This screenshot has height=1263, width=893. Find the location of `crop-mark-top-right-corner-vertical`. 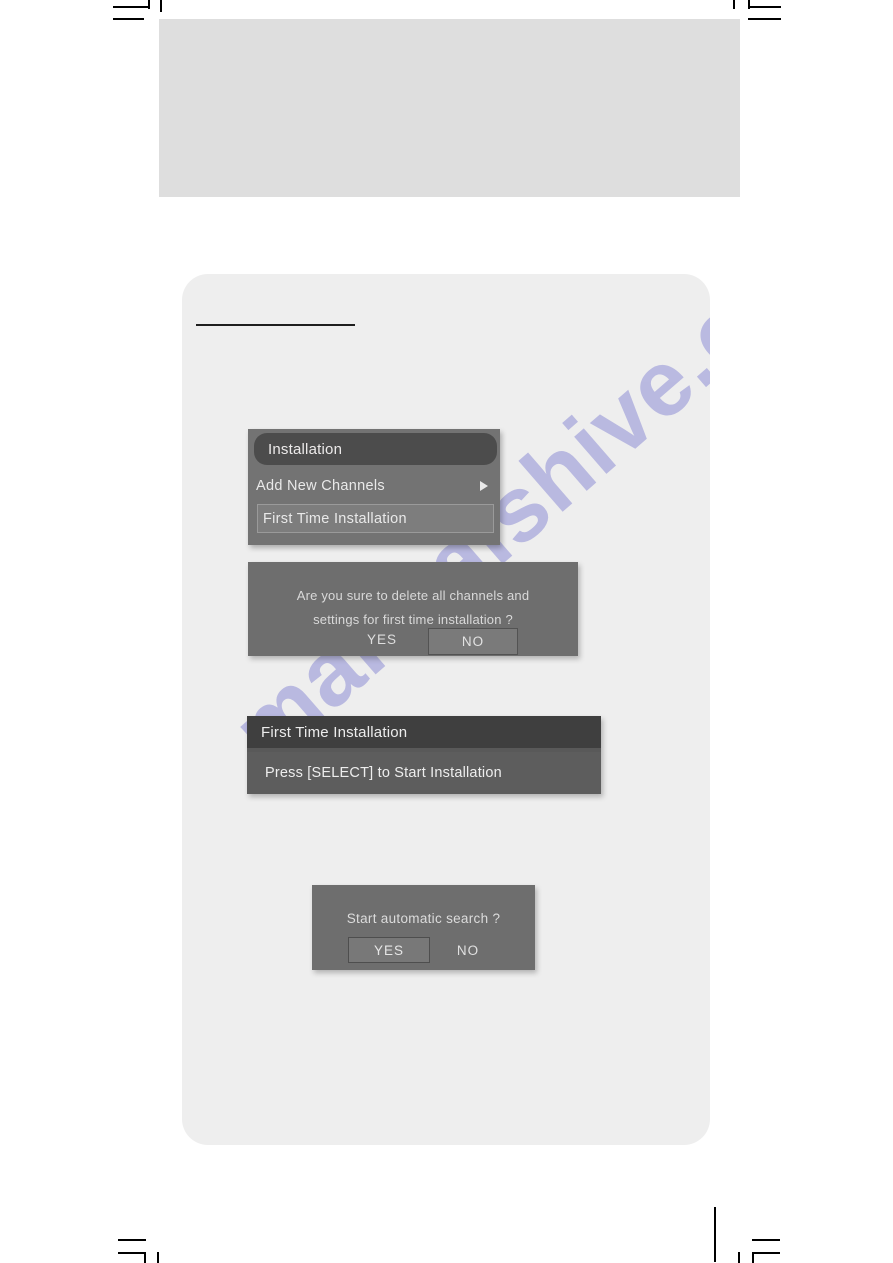

crop-mark-top-right-corner-vertical is located at coordinates (749, 4).